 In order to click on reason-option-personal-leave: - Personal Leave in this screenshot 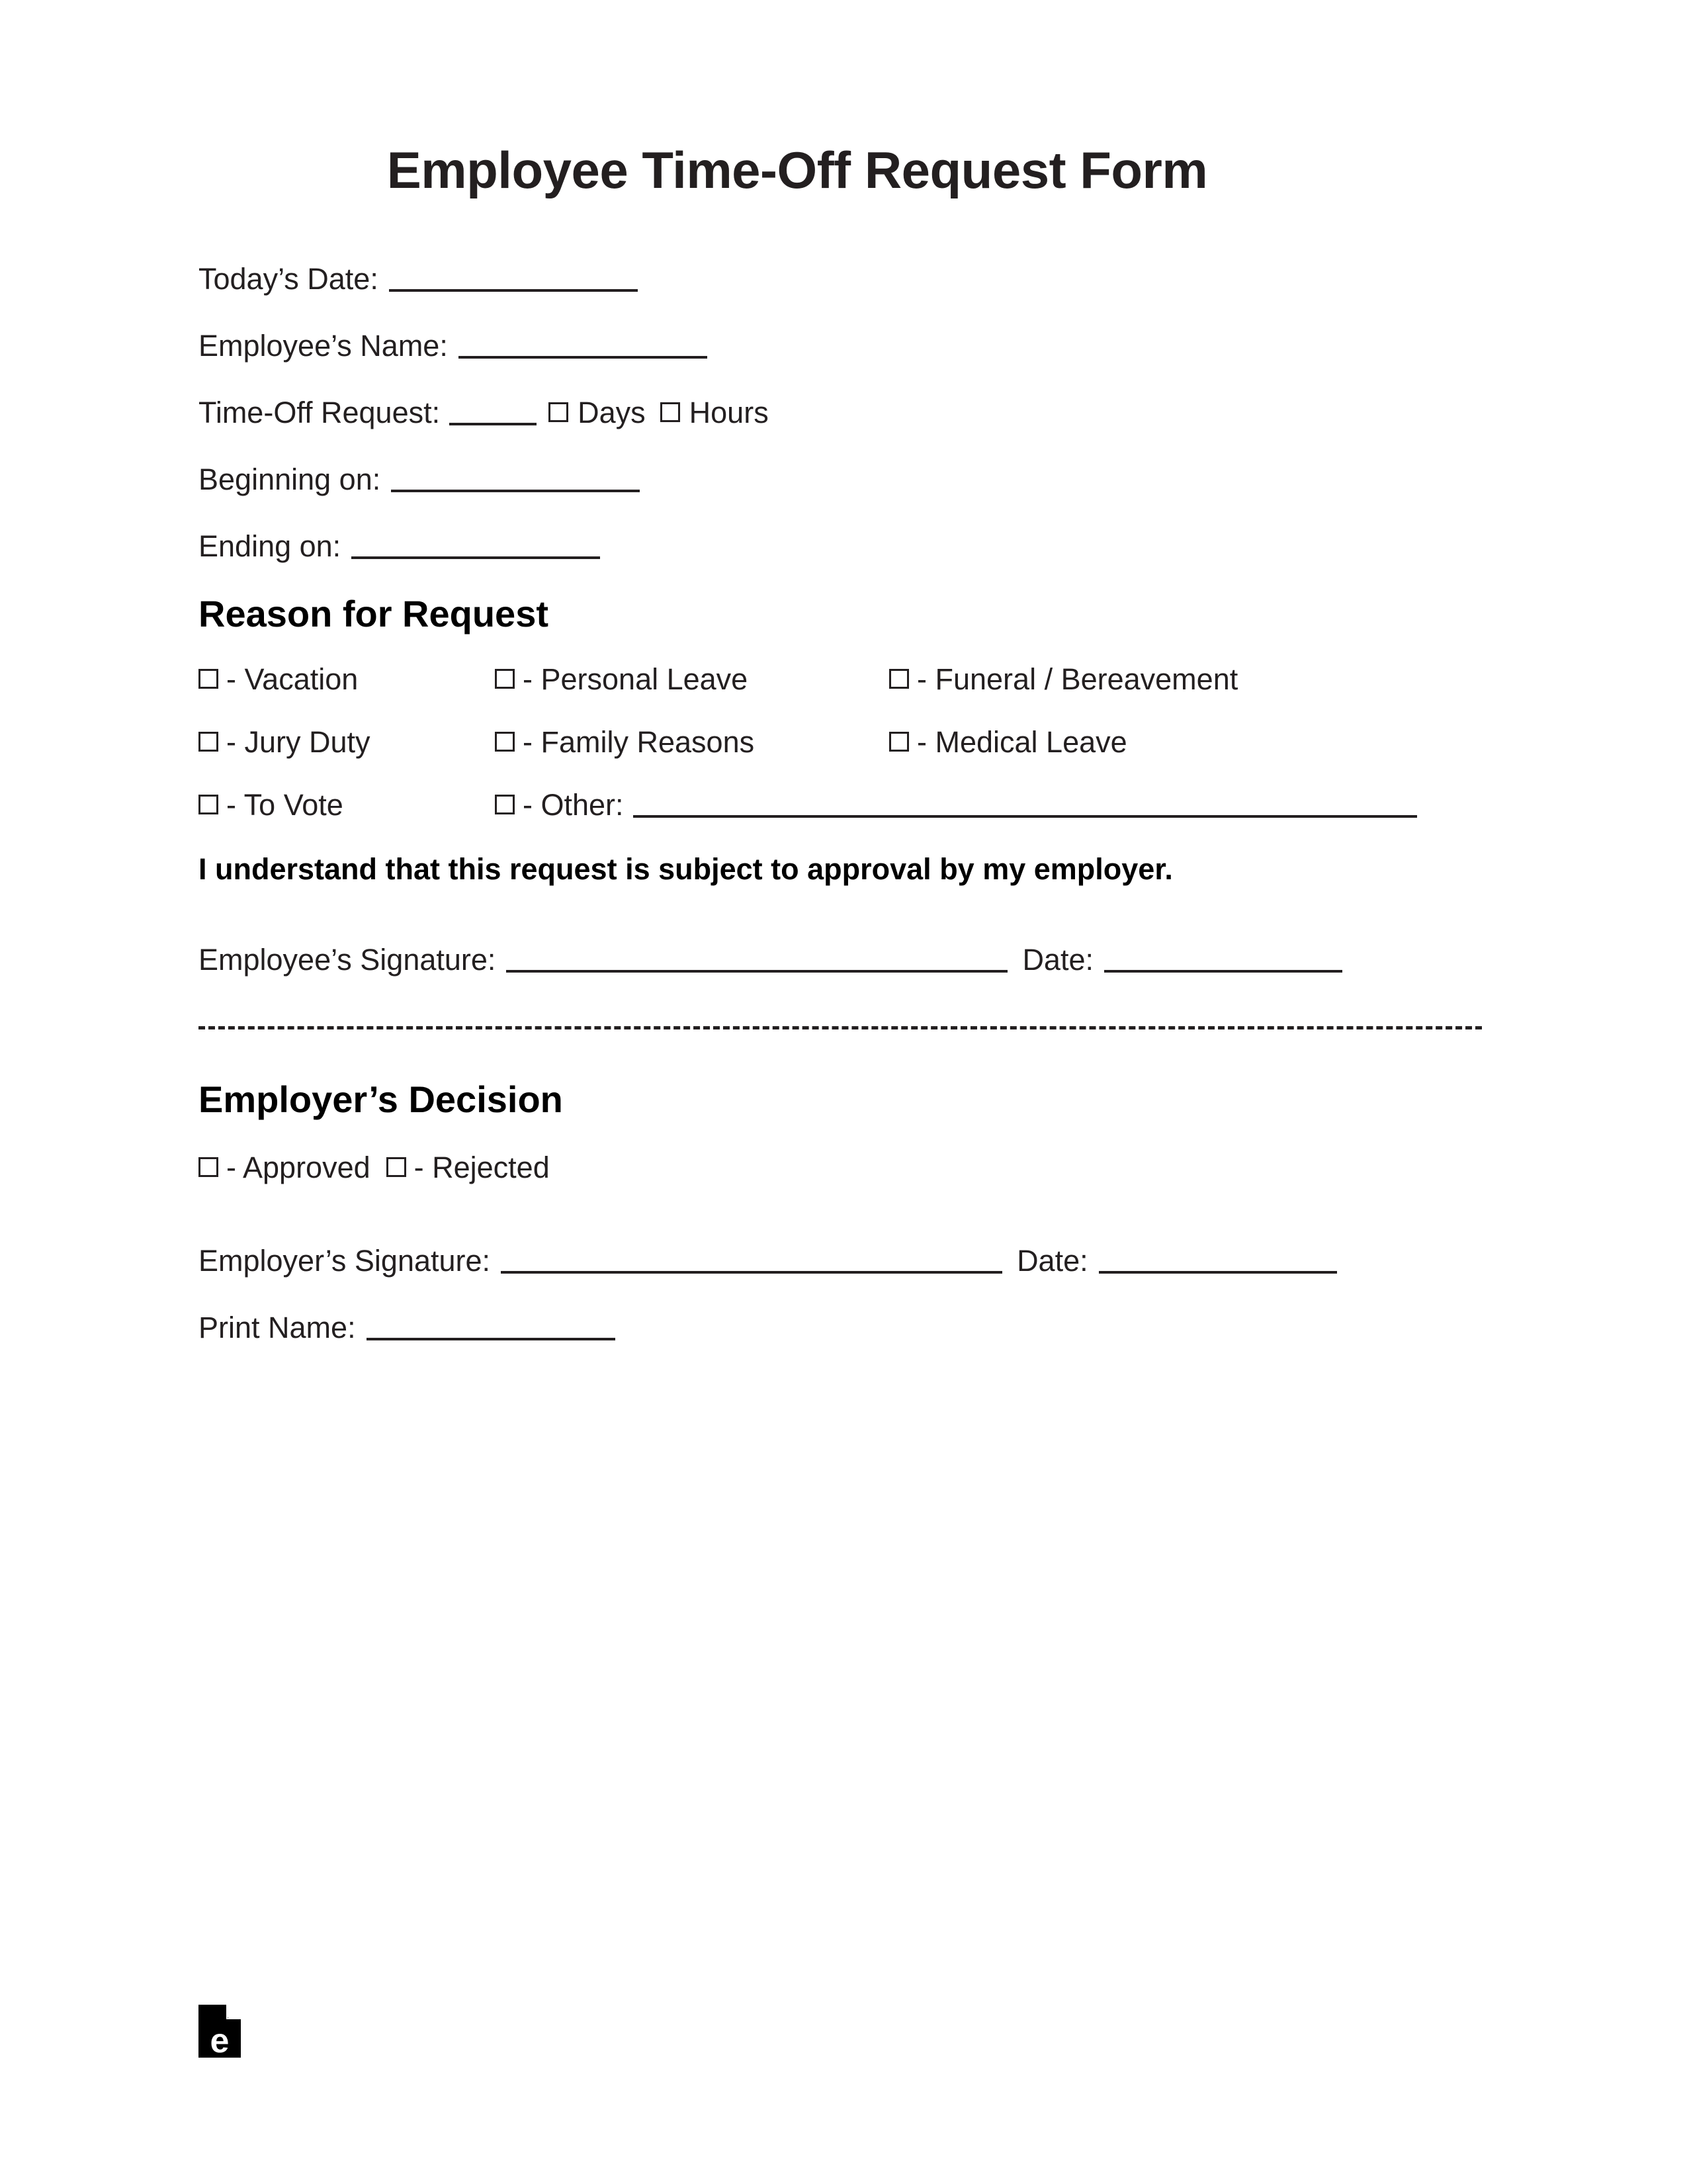, I will do `click(692, 679)`.